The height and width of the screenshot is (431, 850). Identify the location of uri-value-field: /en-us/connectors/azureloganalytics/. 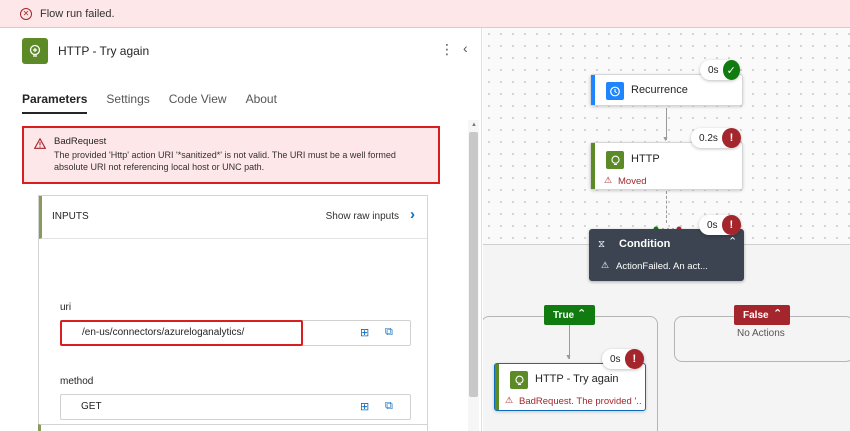
(181, 333).